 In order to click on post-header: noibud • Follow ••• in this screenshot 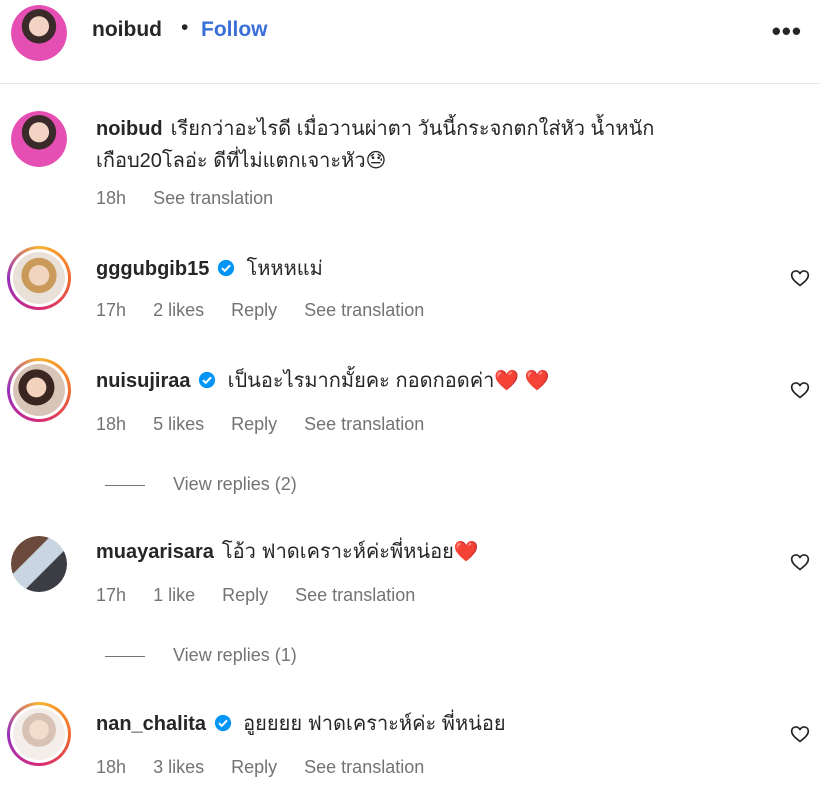, I will do `click(410, 42)`.